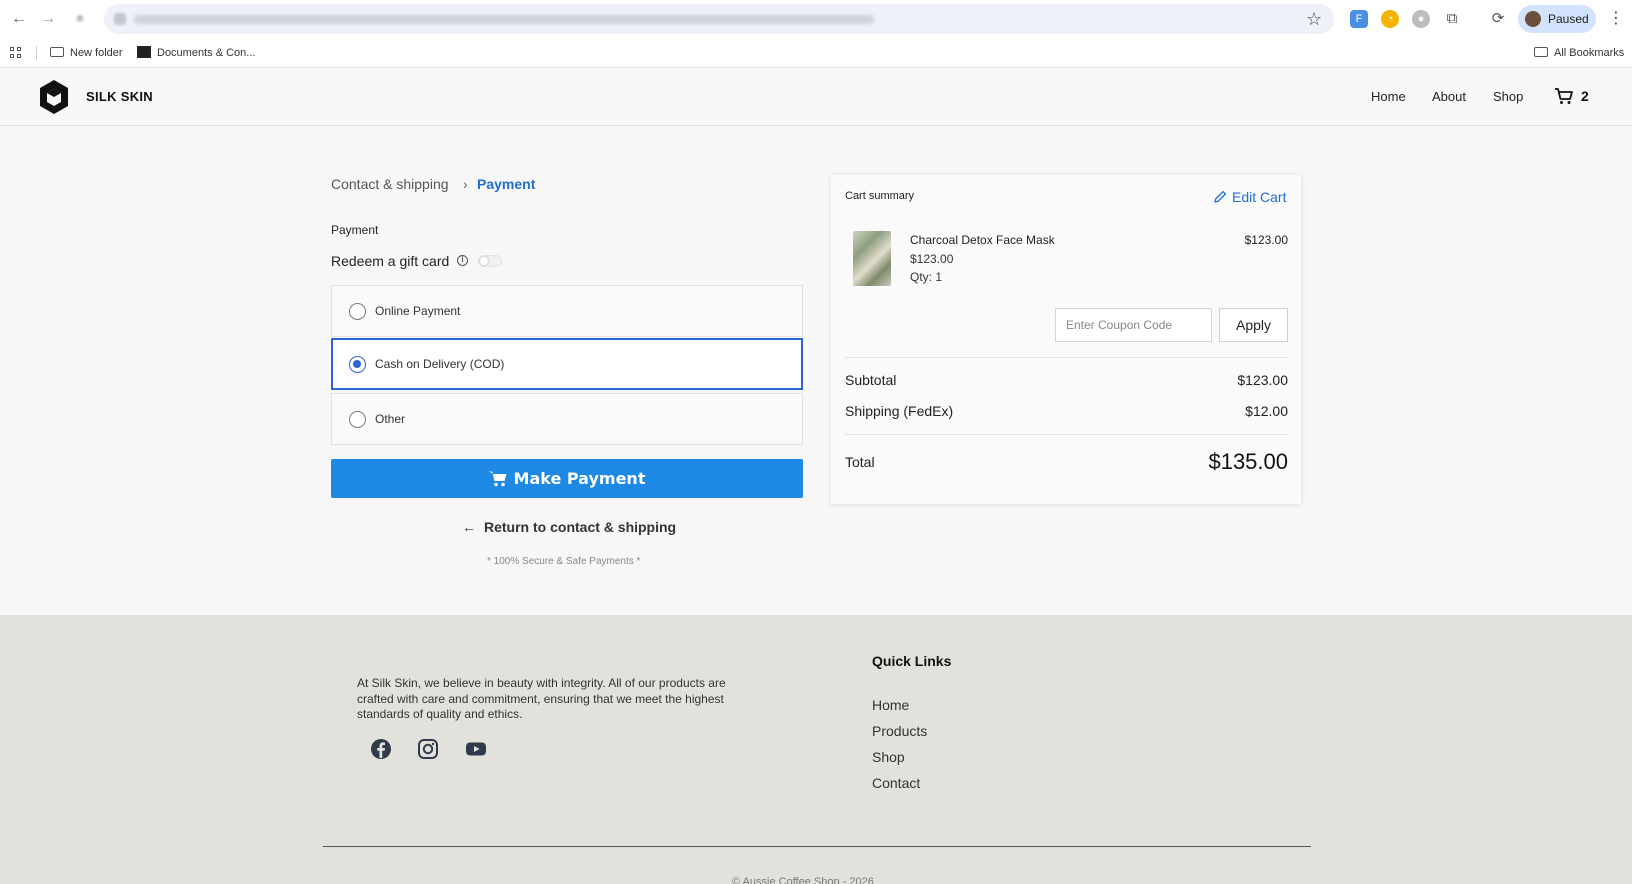 This screenshot has width=1632, height=884. Describe the element at coordinates (567, 419) in the screenshot. I see `payment-option-other: Other` at that location.